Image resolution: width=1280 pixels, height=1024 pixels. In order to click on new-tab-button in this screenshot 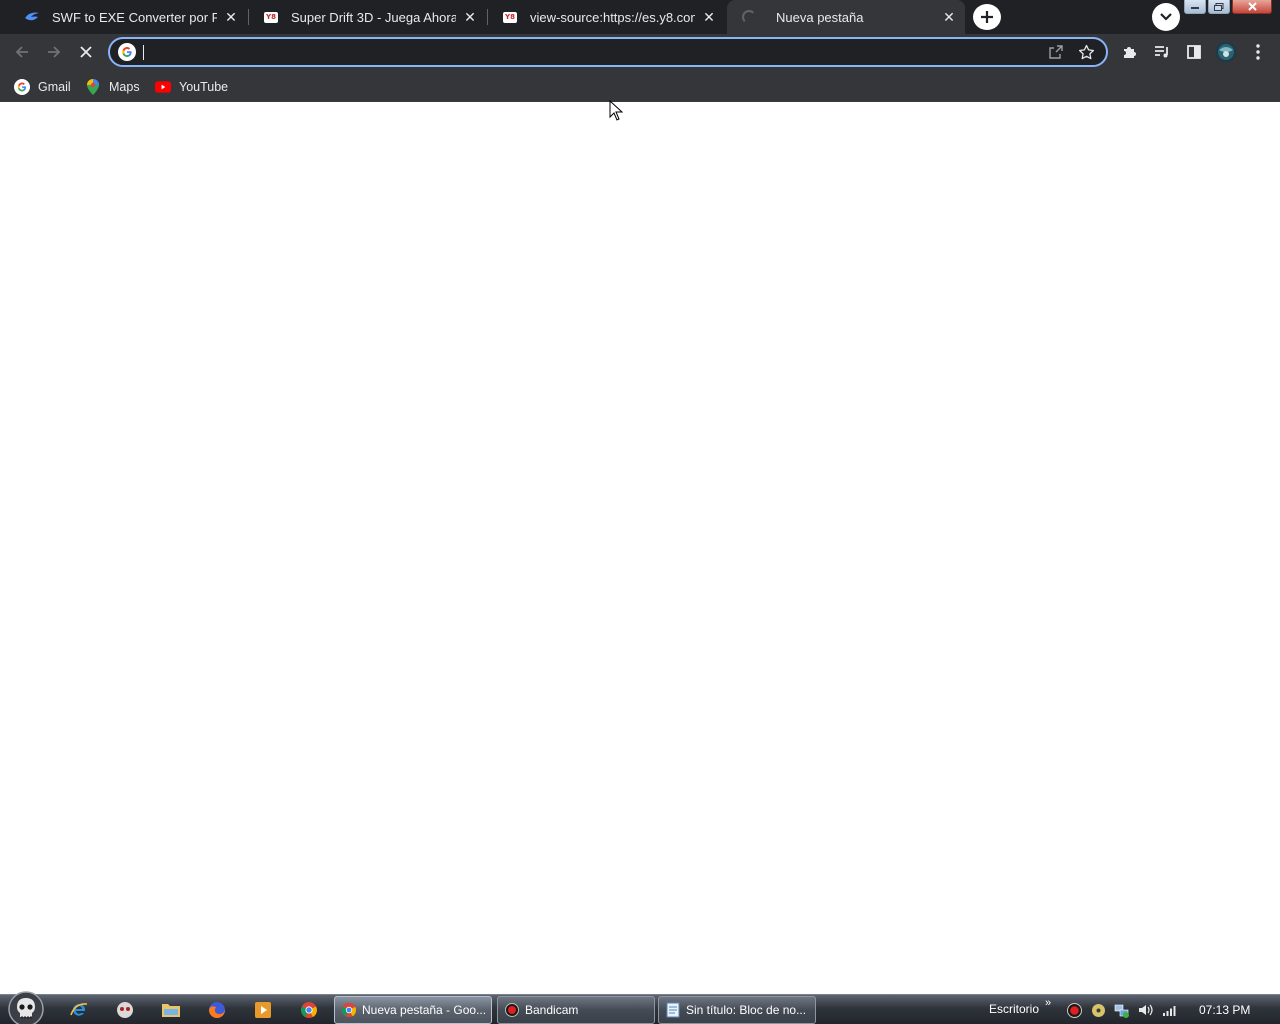, I will do `click(987, 17)`.